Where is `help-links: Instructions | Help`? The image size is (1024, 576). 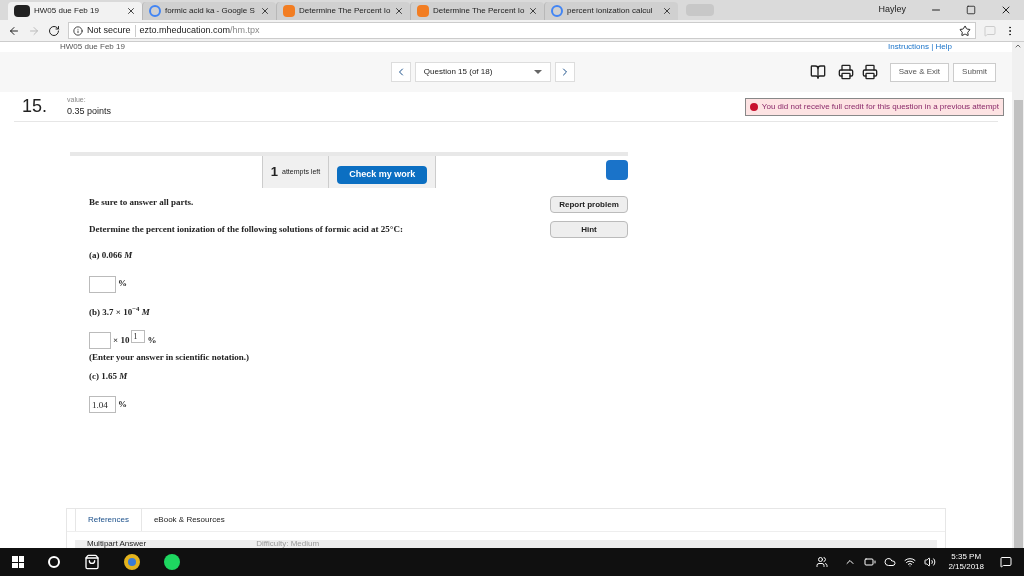 help-links: Instructions | Help is located at coordinates (920, 47).